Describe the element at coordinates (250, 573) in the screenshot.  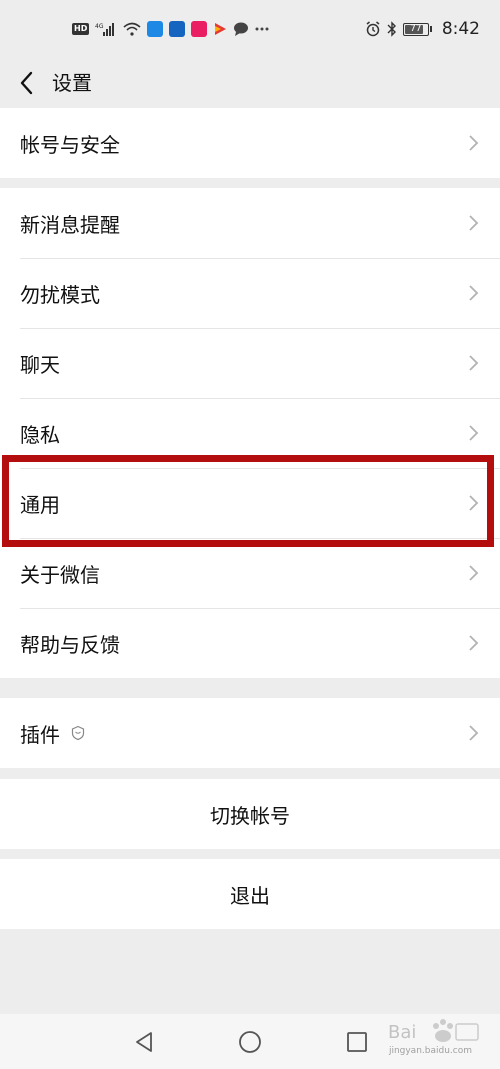
I see `settings-item-about: 关于微信` at that location.